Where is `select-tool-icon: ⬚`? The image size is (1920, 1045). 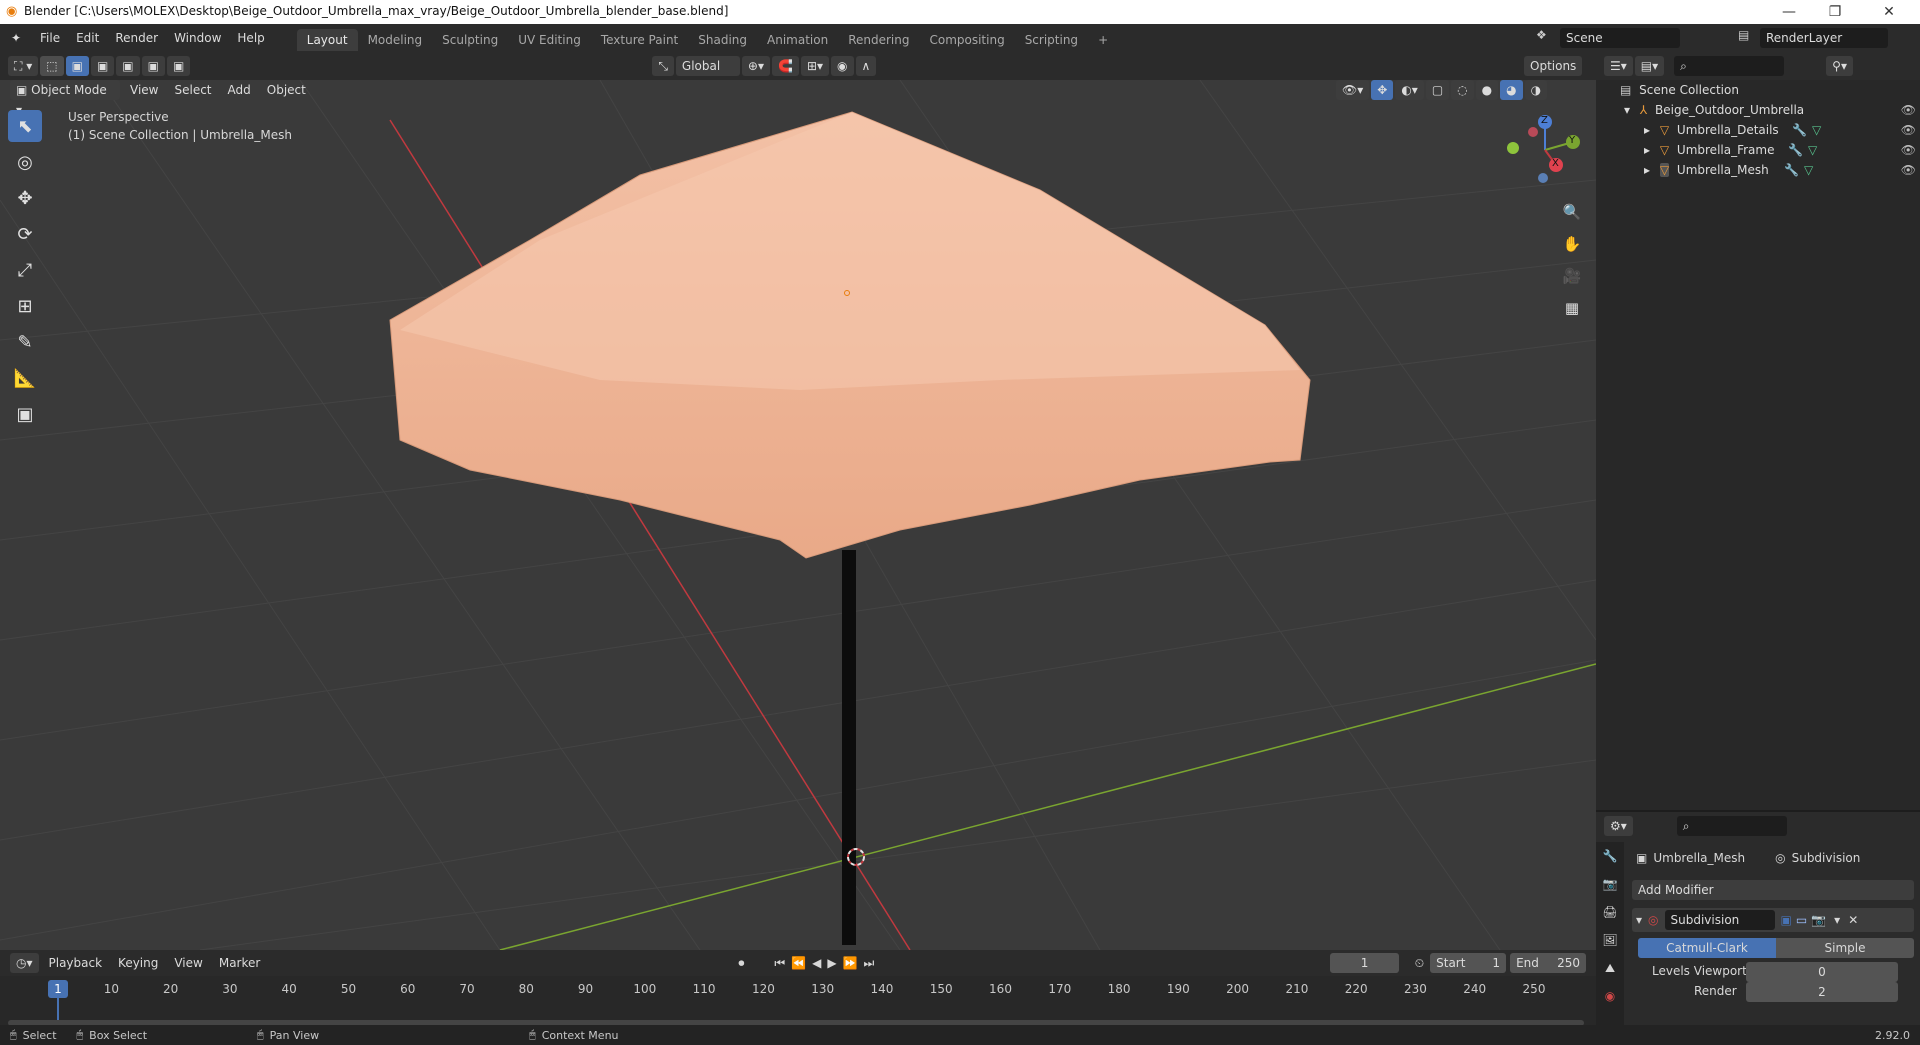 select-tool-icon: ⬚ is located at coordinates (52, 66).